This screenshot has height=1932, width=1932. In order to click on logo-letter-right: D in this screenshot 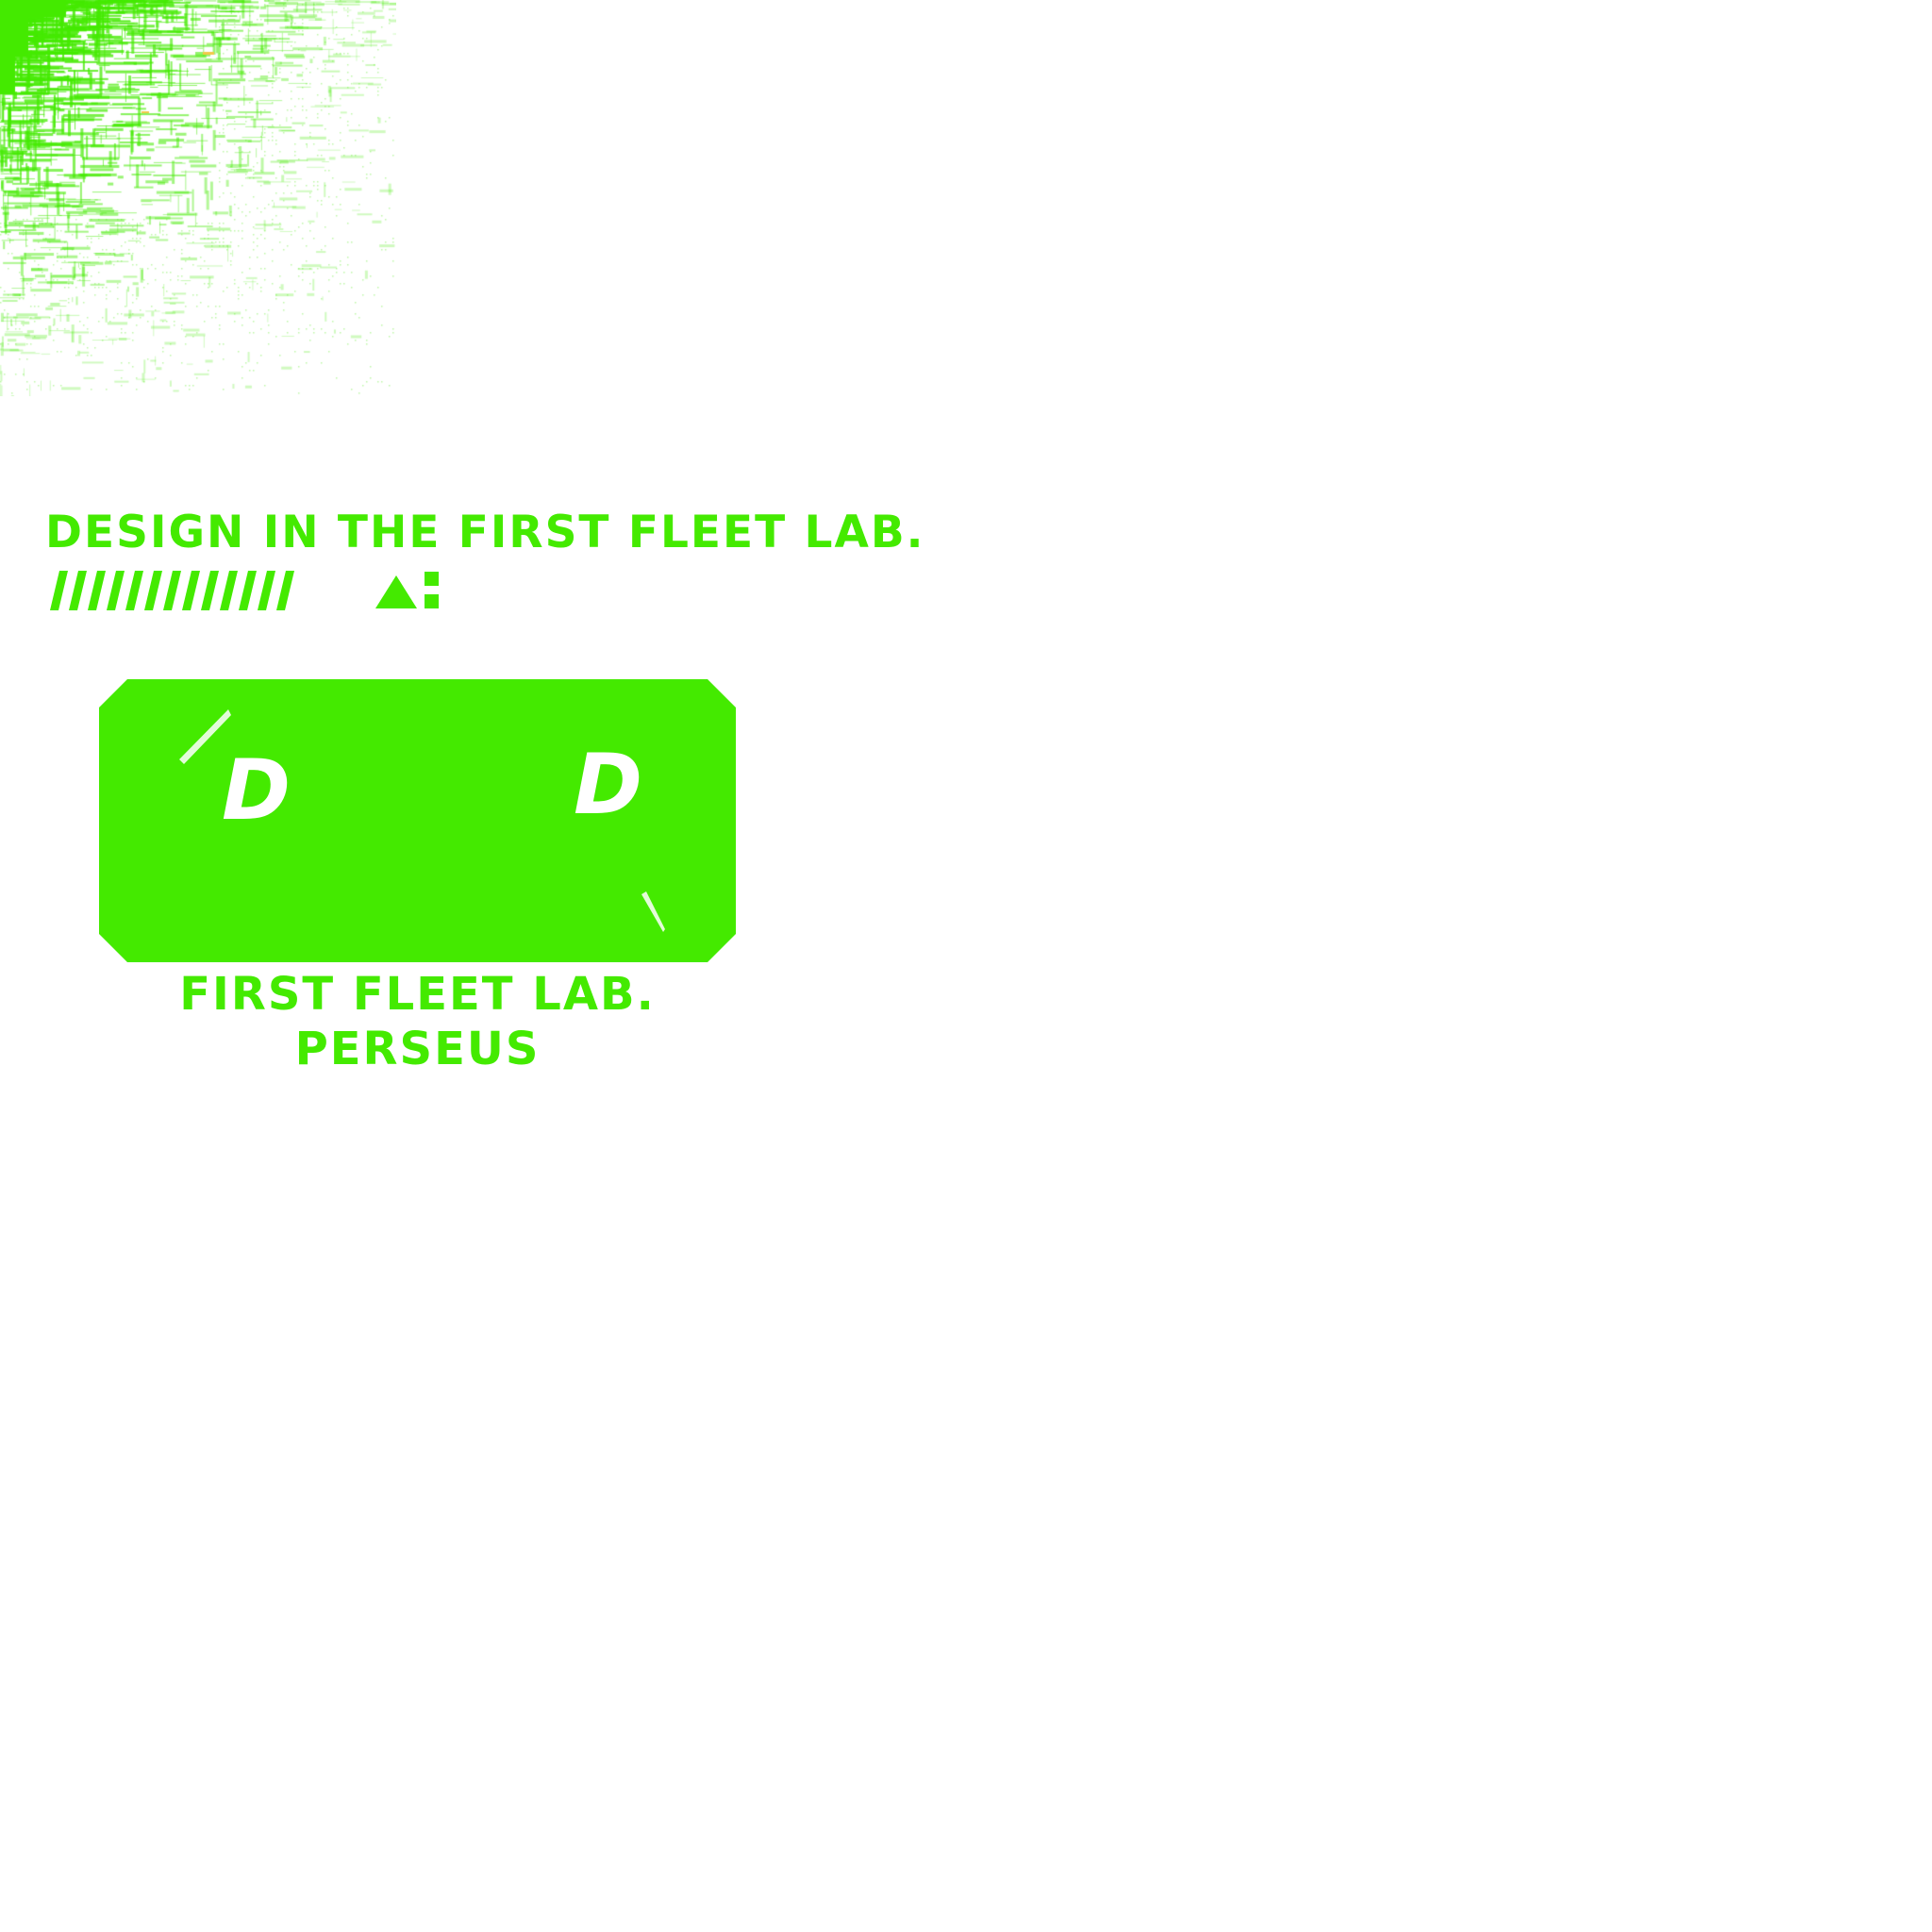, I will do `click(608, 784)`.